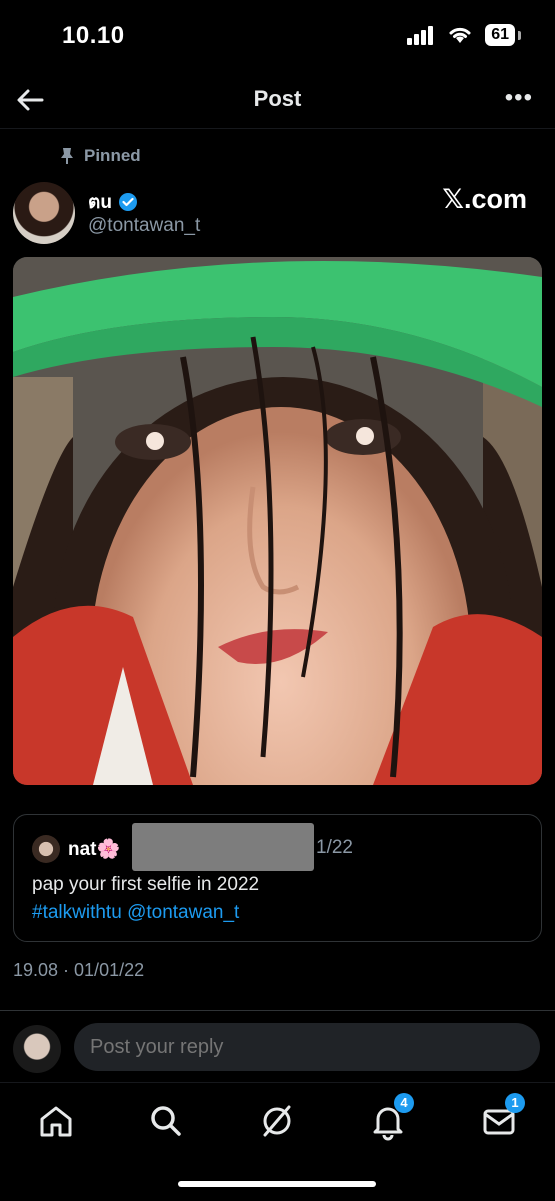  I want to click on quoted-author-name: nat🌸, so click(94, 849).